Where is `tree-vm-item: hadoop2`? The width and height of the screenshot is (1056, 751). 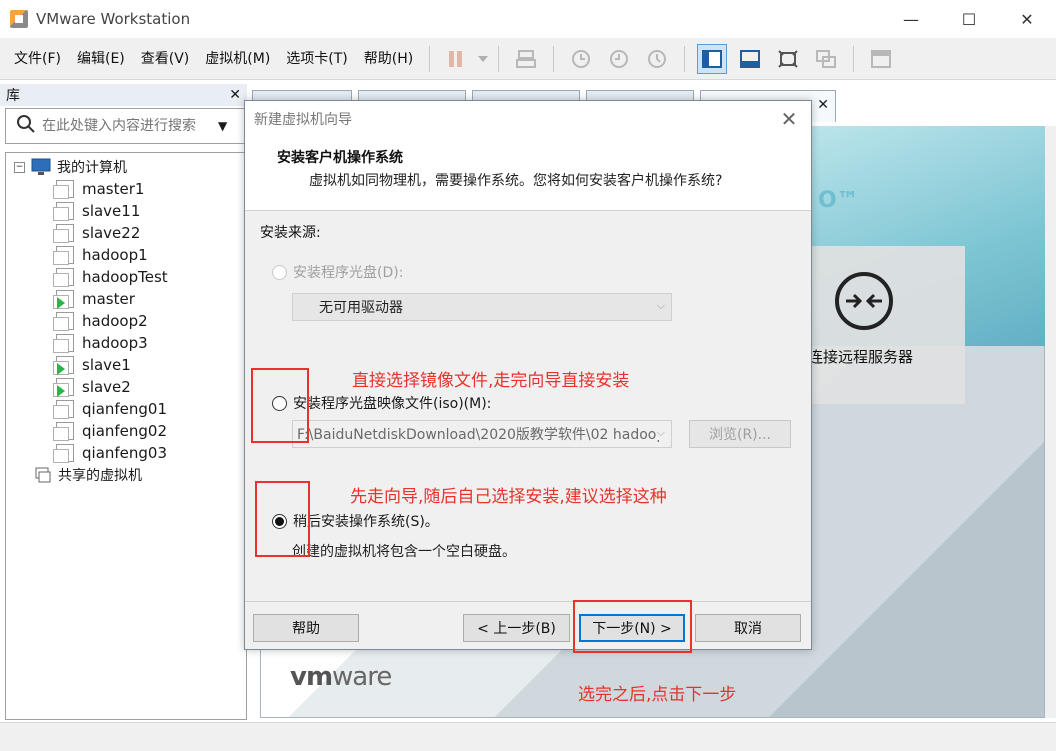 tree-vm-item: hadoop2 is located at coordinates (126, 321).